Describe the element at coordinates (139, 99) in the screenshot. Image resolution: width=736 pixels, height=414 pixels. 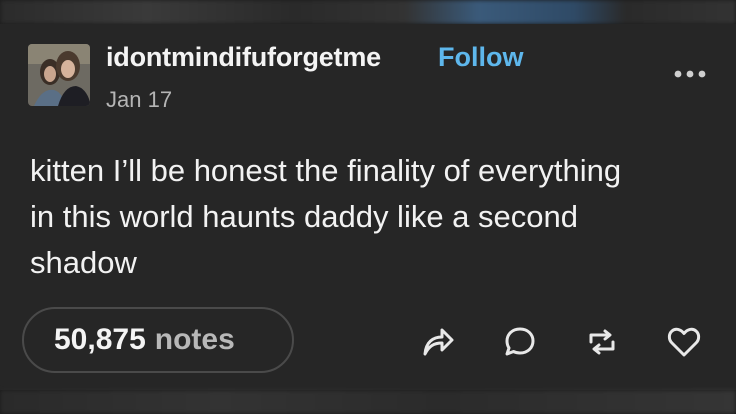
I see `post-date: Jan 17` at that location.